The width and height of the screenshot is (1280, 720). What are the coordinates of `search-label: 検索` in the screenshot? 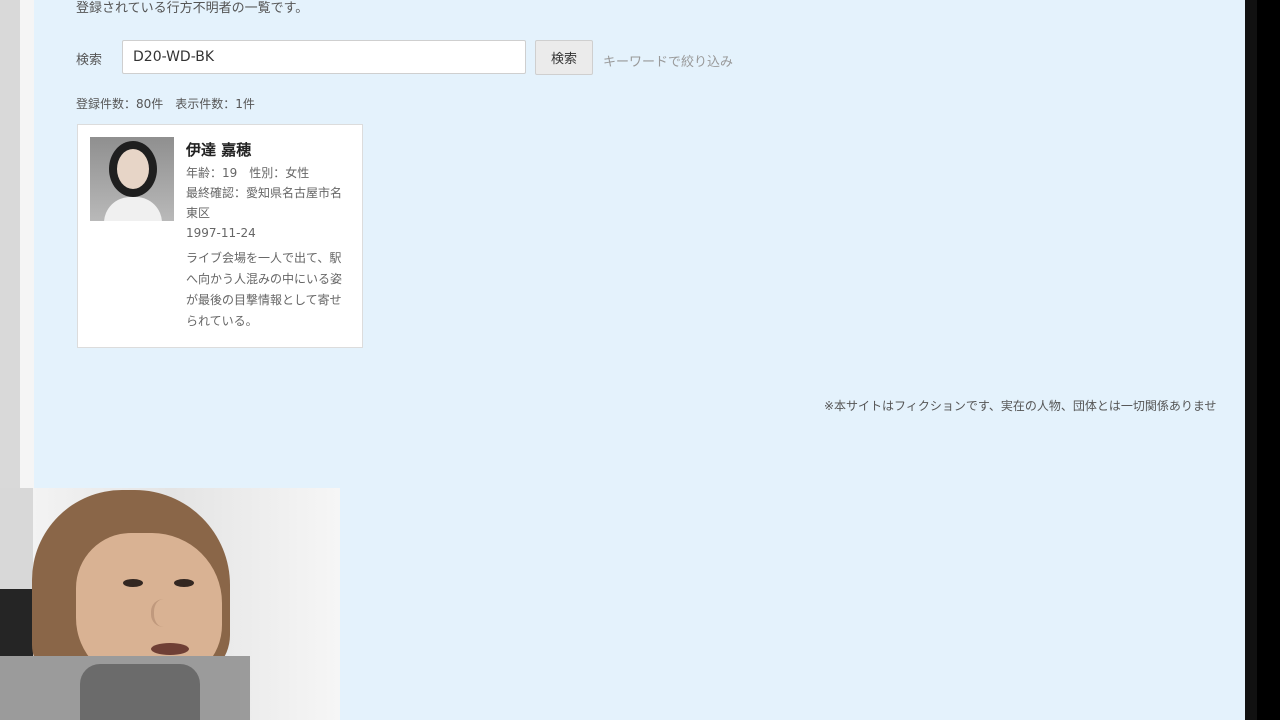 It's located at (89, 60).